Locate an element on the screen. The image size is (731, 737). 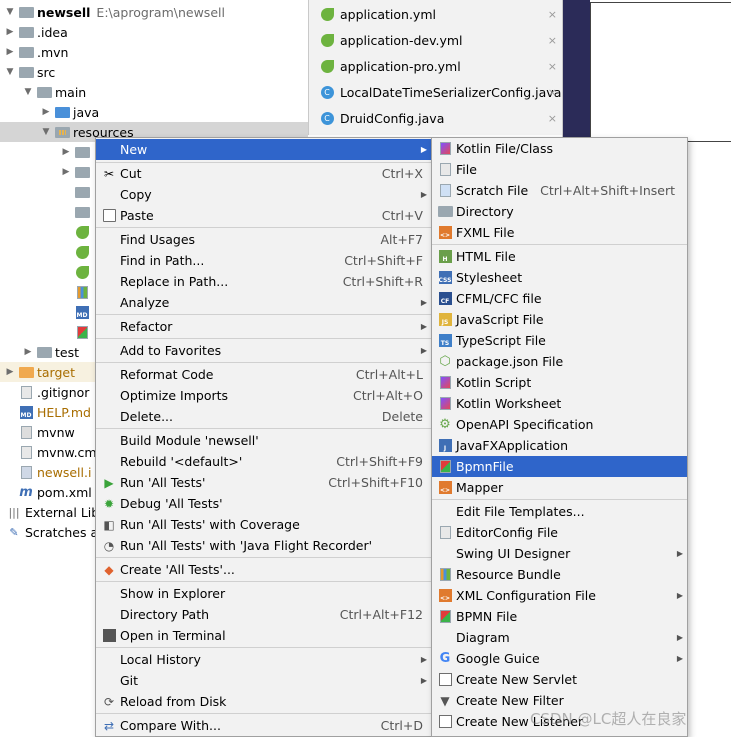
menu-item-build-module: Build Module 'newsell' is located at coordinates (263, 440).